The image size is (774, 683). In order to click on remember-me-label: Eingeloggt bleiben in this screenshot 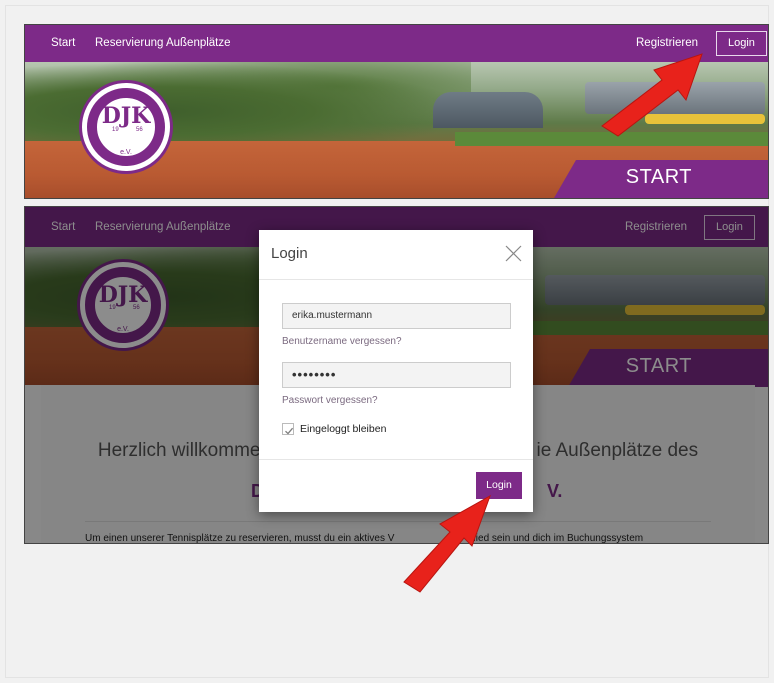, I will do `click(343, 429)`.